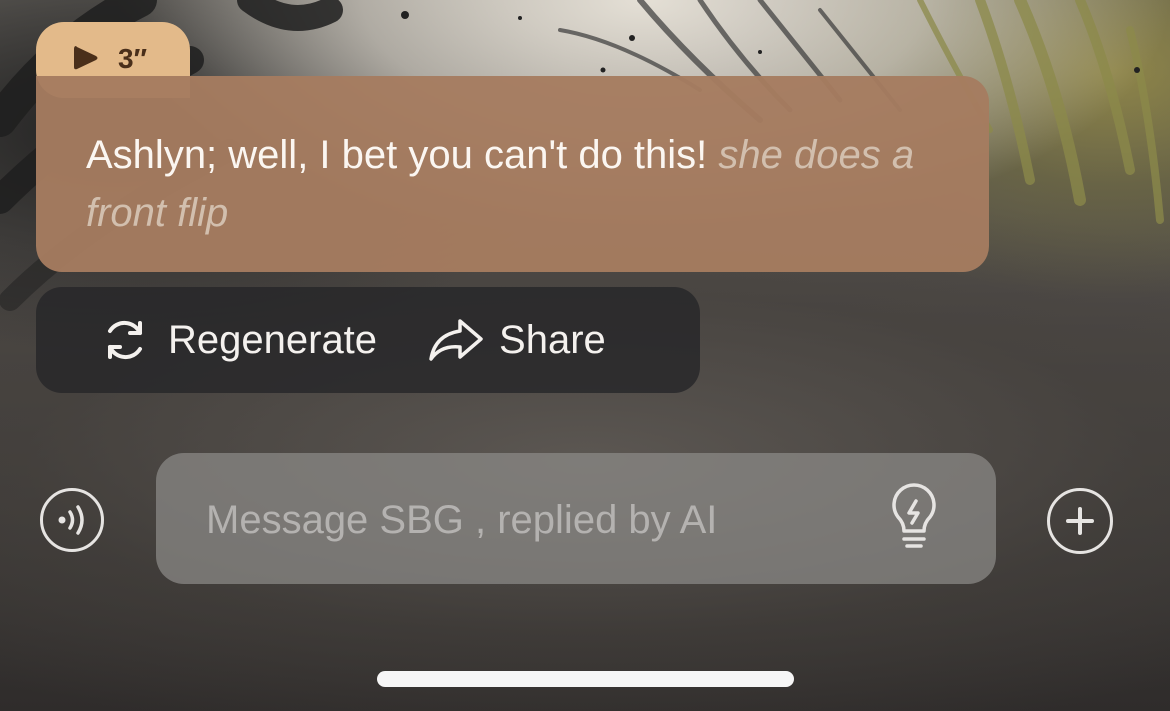 The image size is (1170, 711). I want to click on home-indicator, so click(585, 679).